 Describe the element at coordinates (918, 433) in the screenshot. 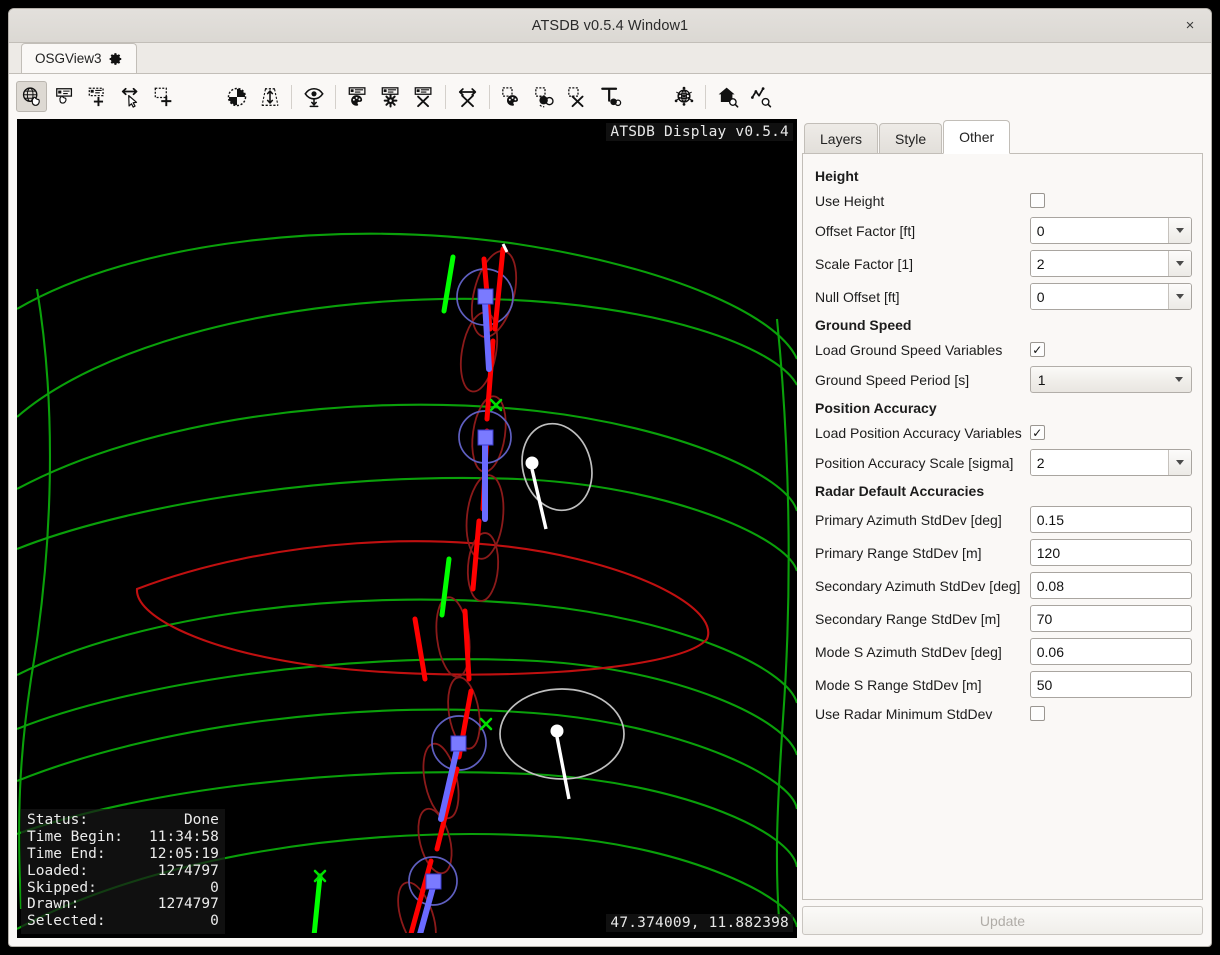

I see `label-load-position-accuracy-variables: Load Position Accuracy Variables` at that location.